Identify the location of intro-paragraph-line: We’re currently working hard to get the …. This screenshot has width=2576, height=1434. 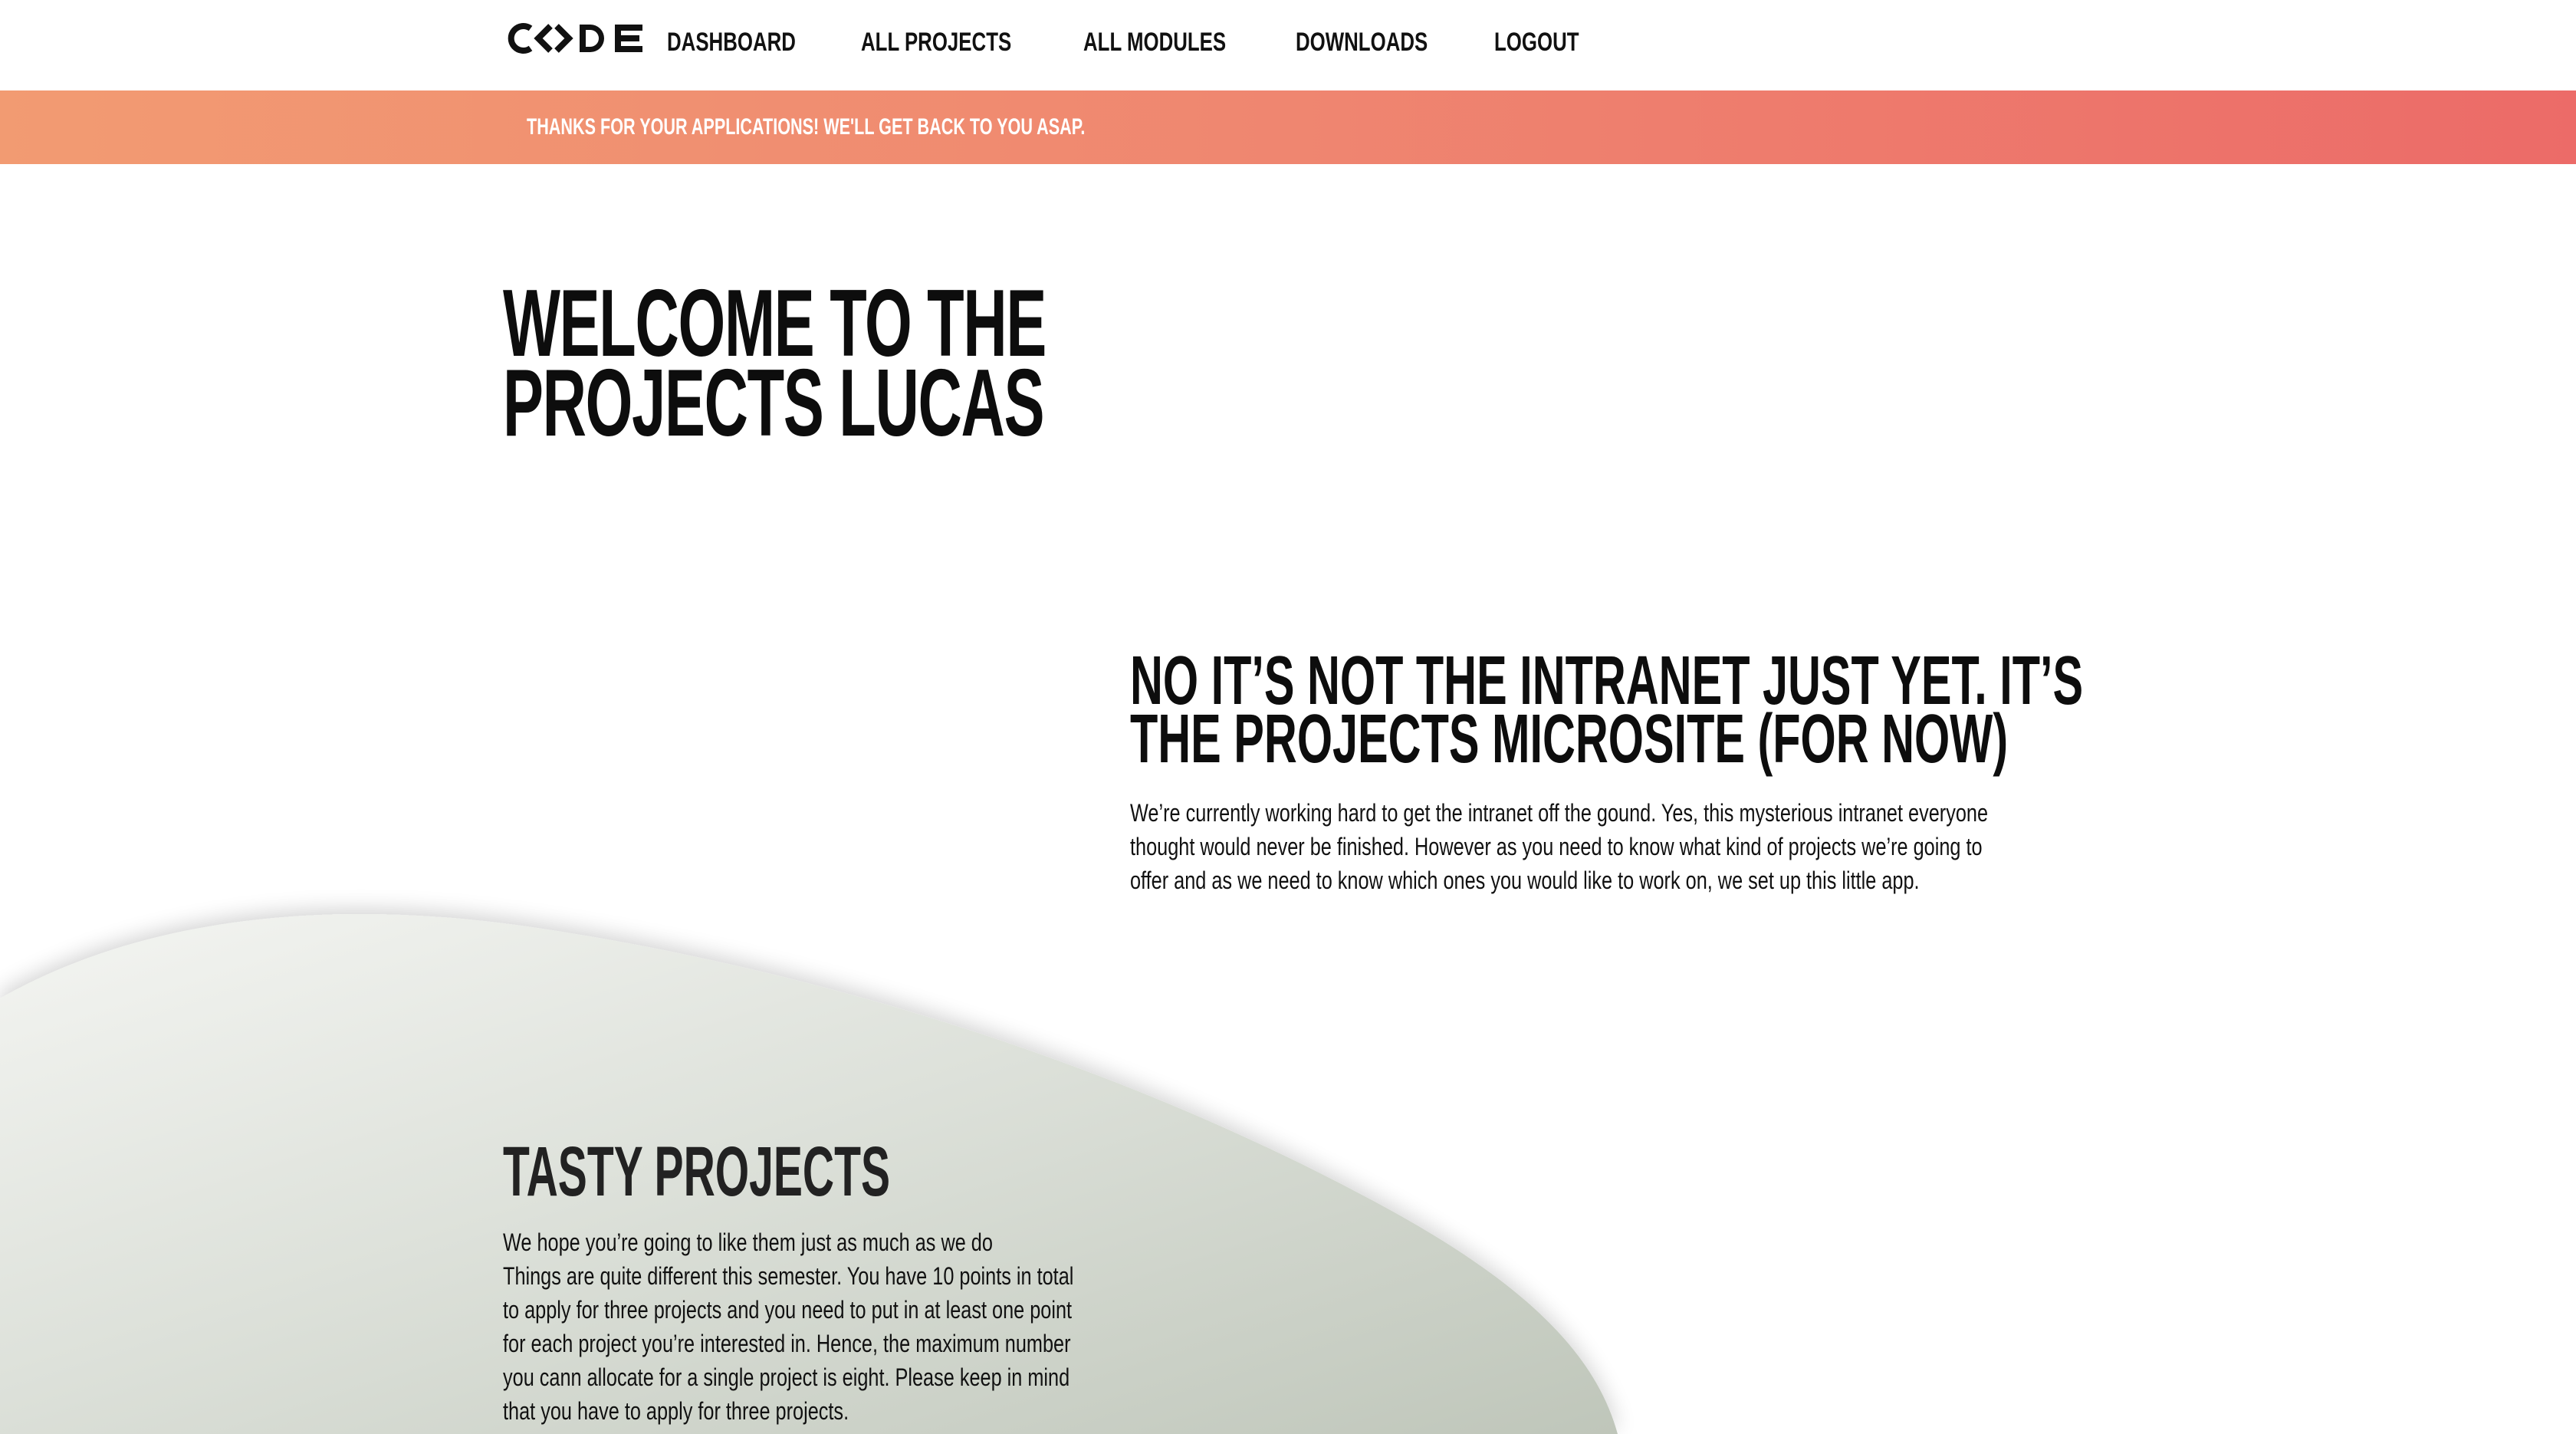
(1560, 813).